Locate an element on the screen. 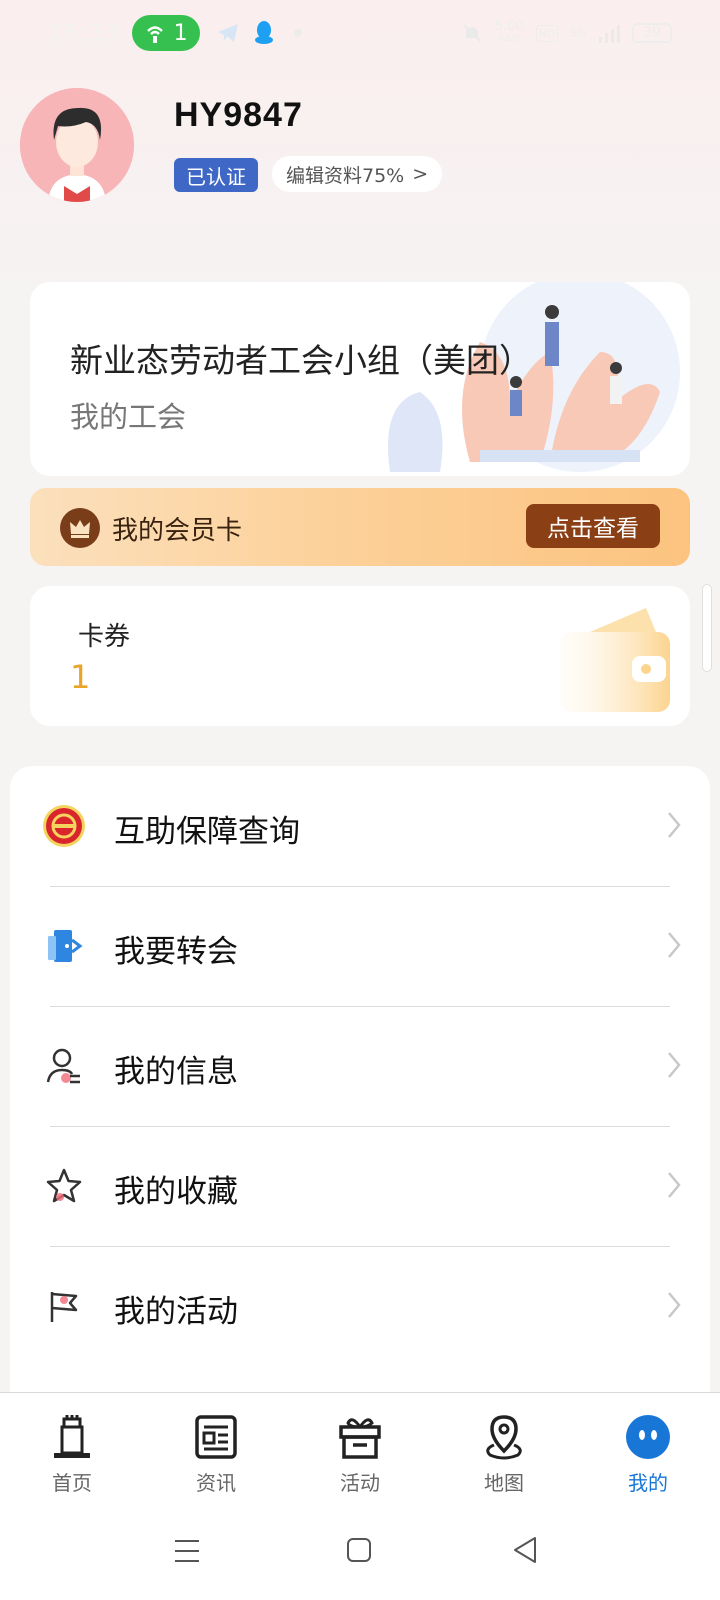 The image size is (720, 1600). nav-label: 地图 is located at coordinates (504, 1483).